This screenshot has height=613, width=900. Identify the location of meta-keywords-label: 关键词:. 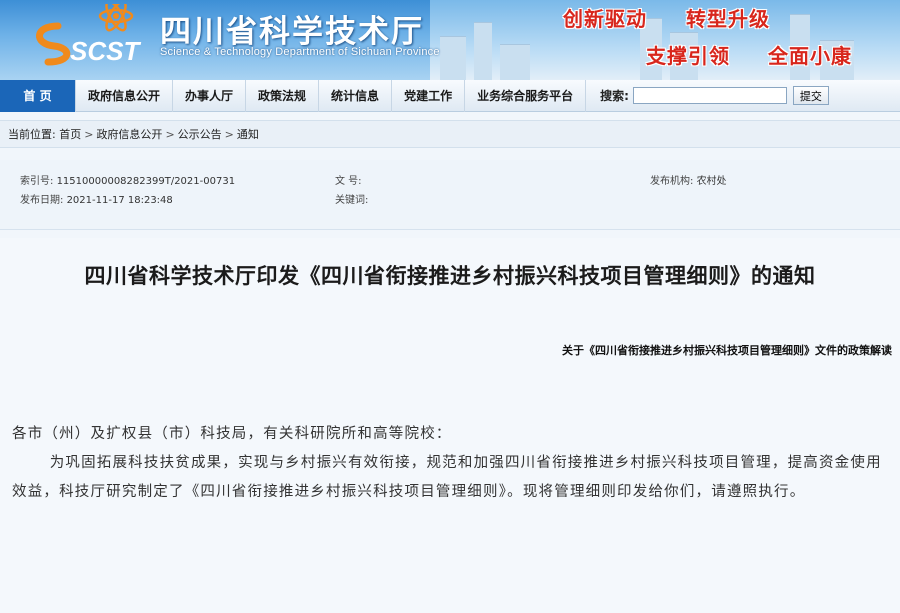
(352, 200).